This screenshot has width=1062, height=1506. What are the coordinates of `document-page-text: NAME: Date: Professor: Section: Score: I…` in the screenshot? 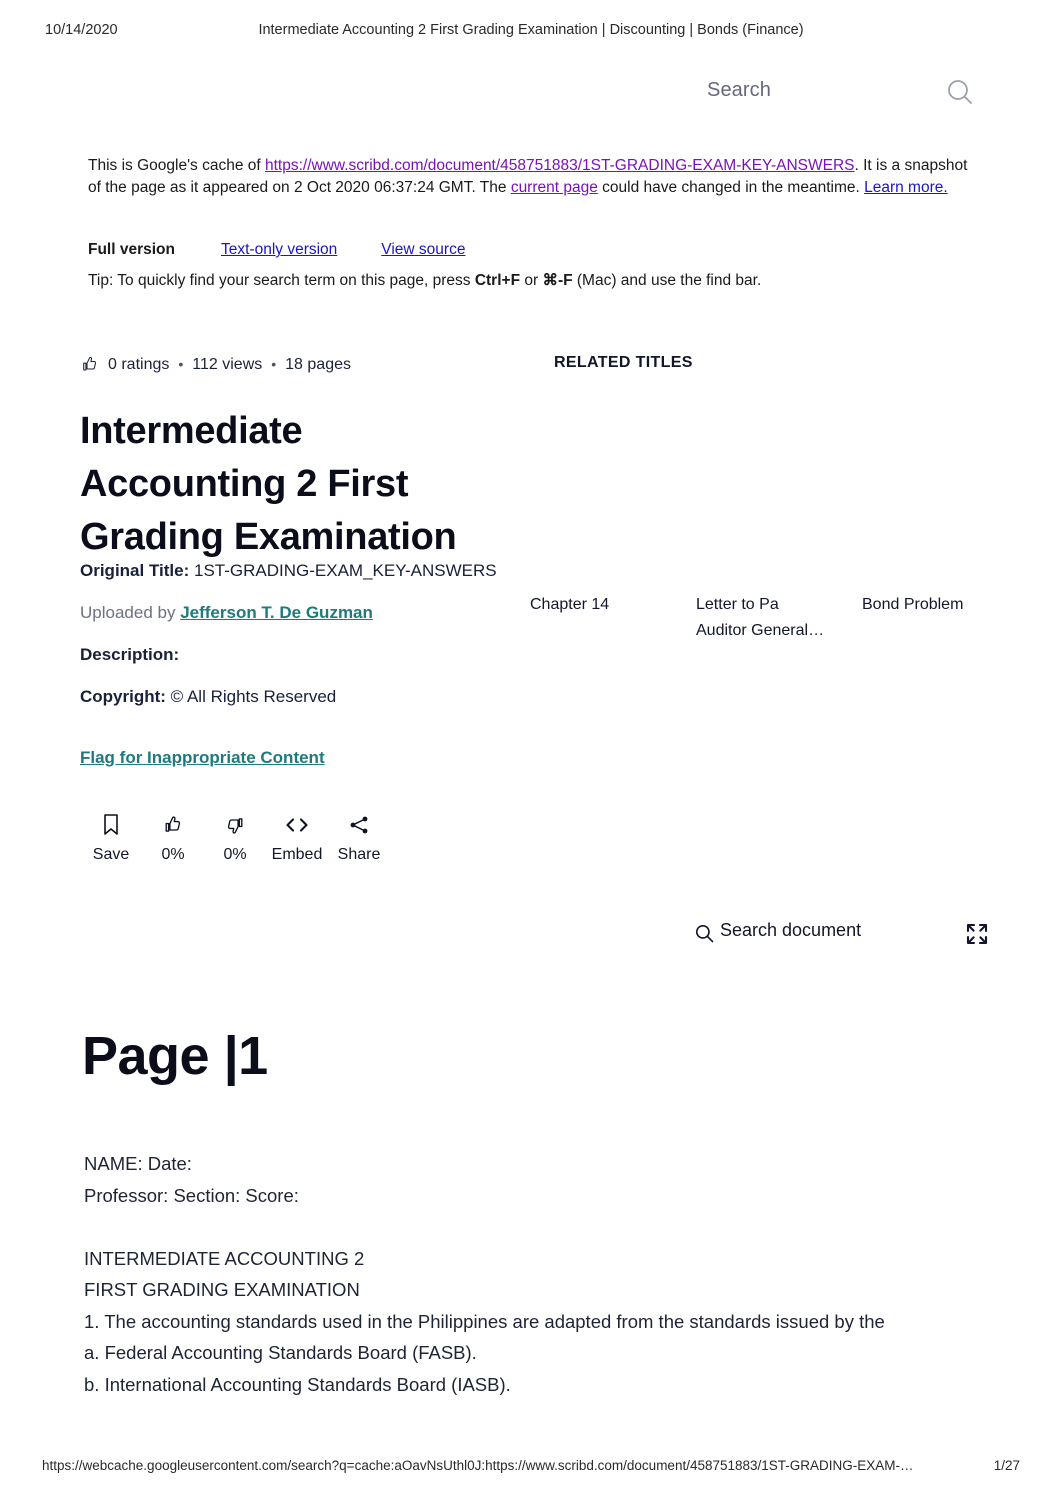 It's located at (534, 1274).